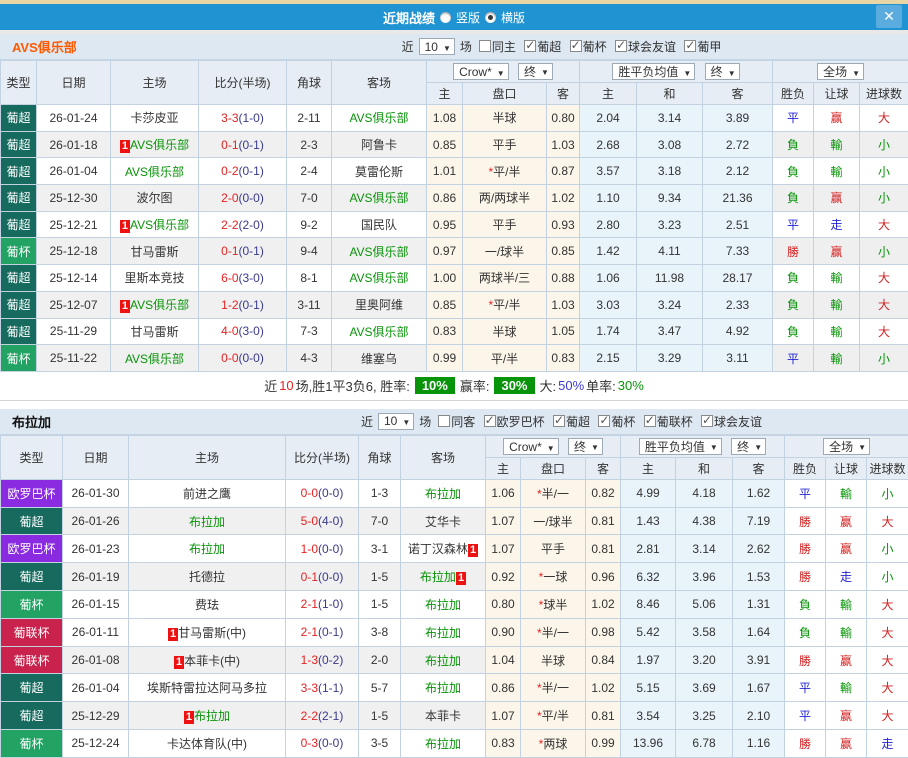 The width and height of the screenshot is (908, 758). I want to click on league-filter: 同主, so click(495, 46).